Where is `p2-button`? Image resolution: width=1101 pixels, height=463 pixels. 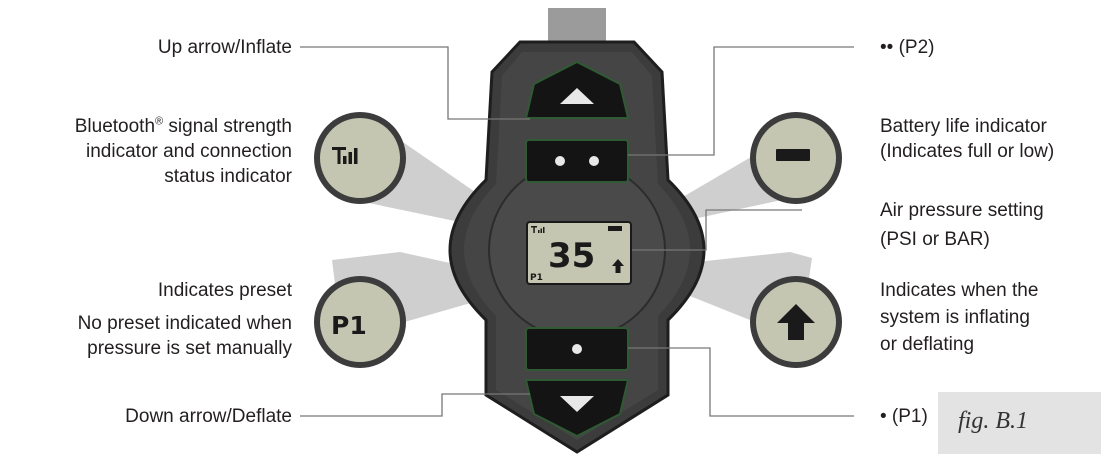
p2-button is located at coordinates (577, 161).